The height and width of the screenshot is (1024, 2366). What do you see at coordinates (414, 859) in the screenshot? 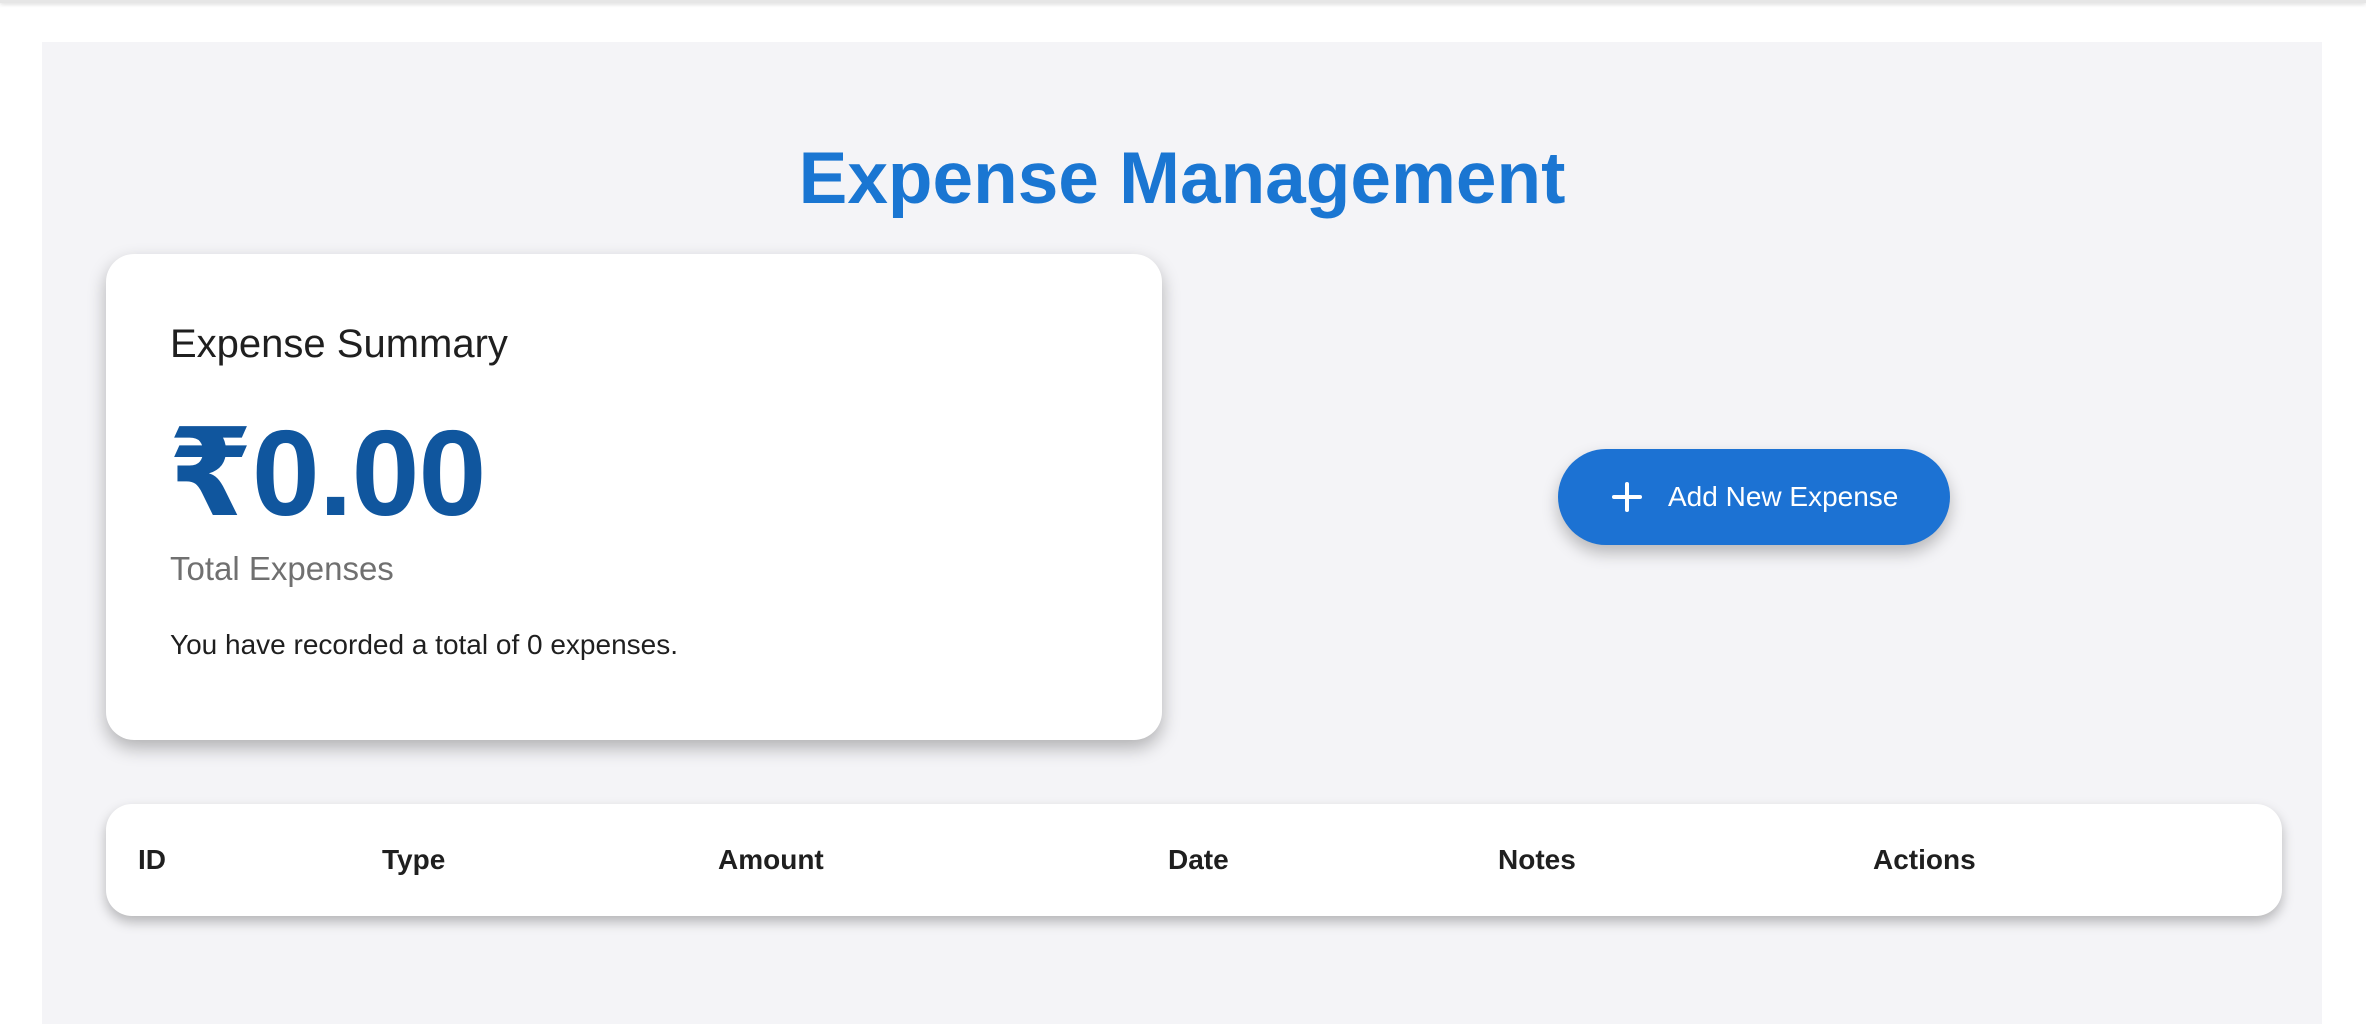
I see `column-header-type: Type` at bounding box center [414, 859].